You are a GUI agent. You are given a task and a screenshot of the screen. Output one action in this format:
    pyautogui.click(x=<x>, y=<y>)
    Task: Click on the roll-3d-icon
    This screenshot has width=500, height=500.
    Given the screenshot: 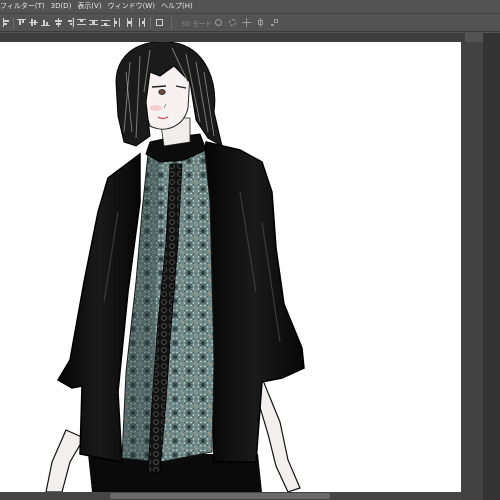 What is the action you would take?
    pyautogui.click(x=232, y=22)
    